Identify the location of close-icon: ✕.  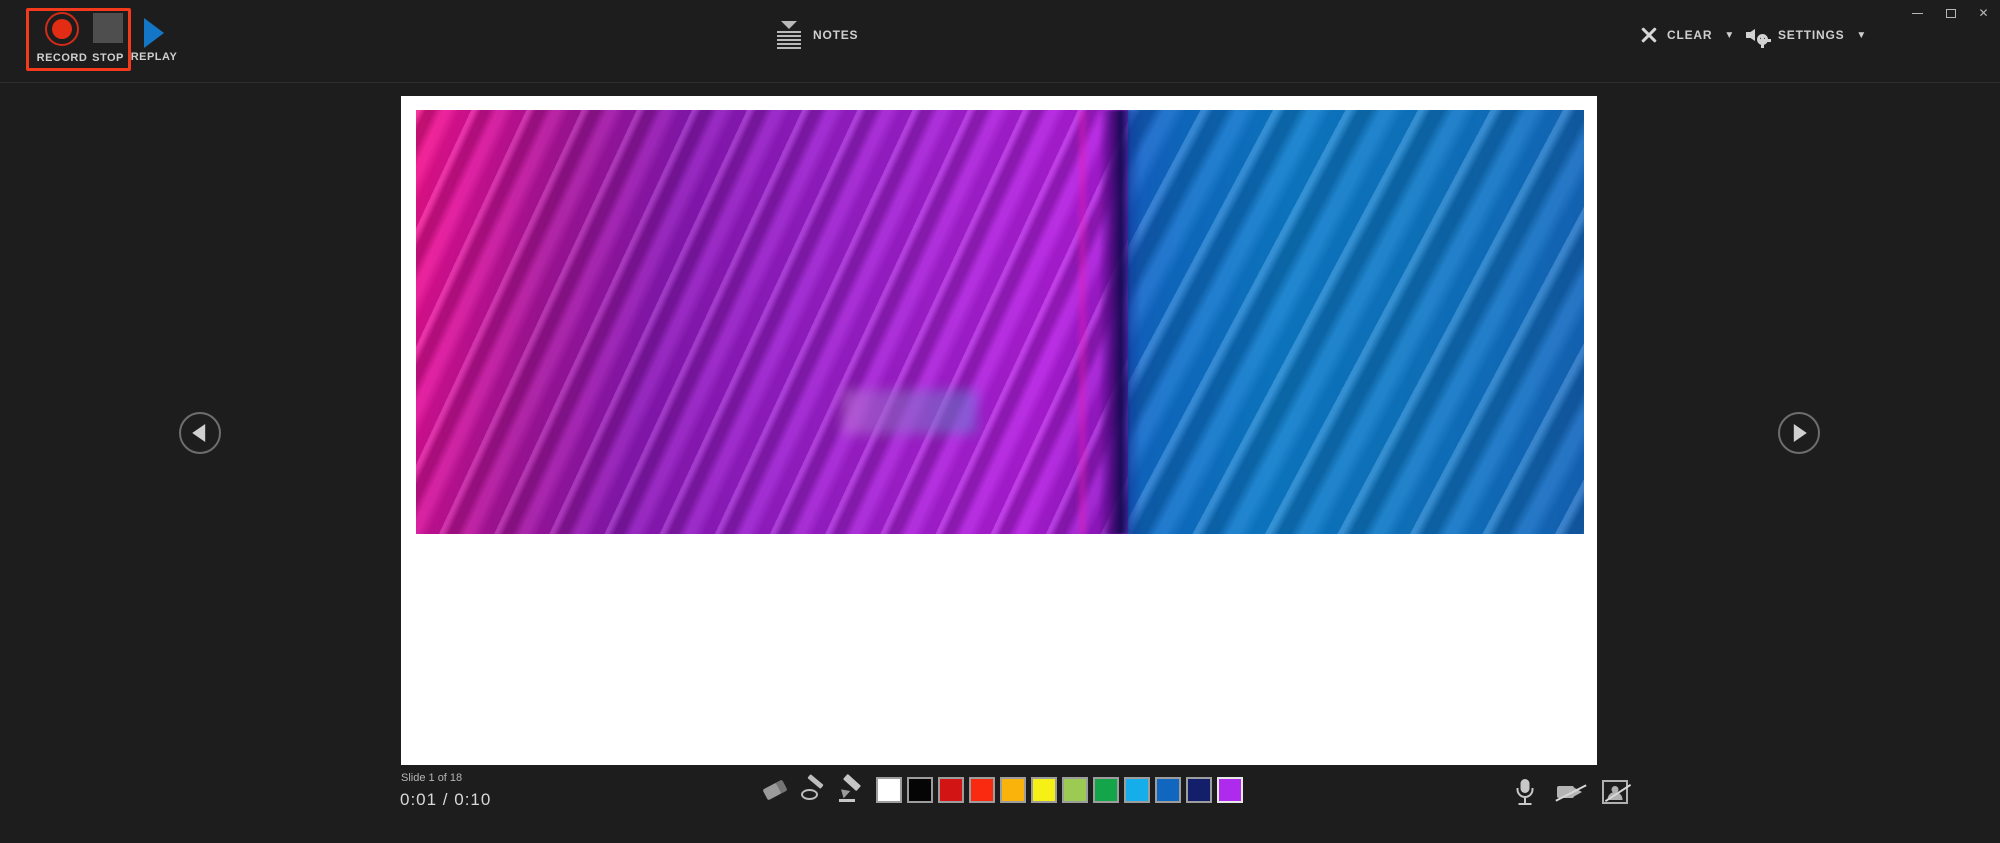
(1983, 13).